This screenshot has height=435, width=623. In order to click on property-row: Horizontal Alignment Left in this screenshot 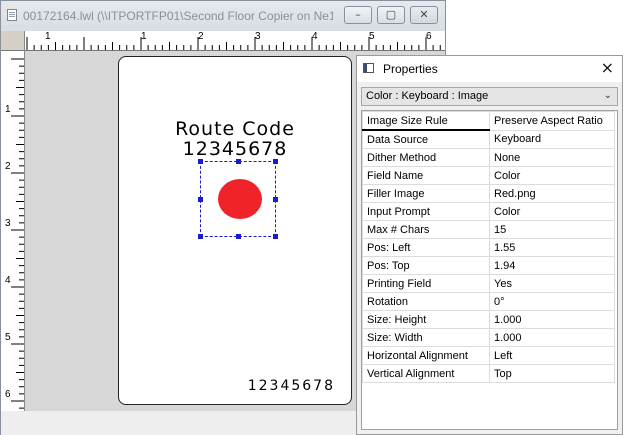, I will do `click(488, 355)`.